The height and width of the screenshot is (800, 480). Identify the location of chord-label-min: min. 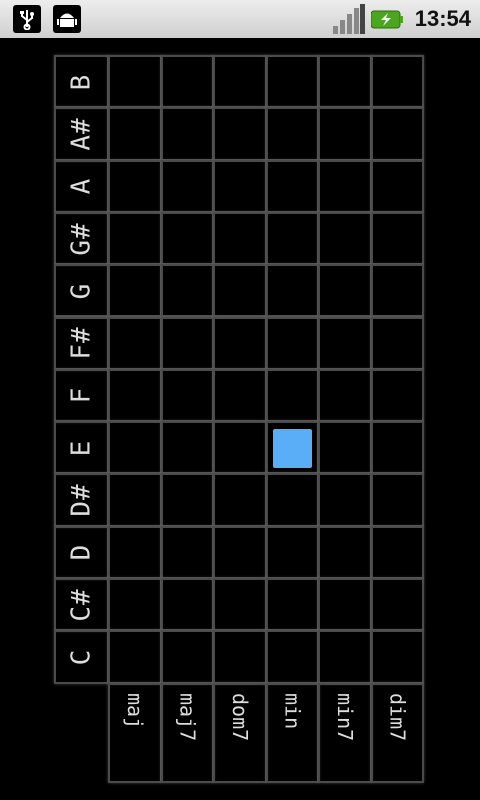
(292, 732).